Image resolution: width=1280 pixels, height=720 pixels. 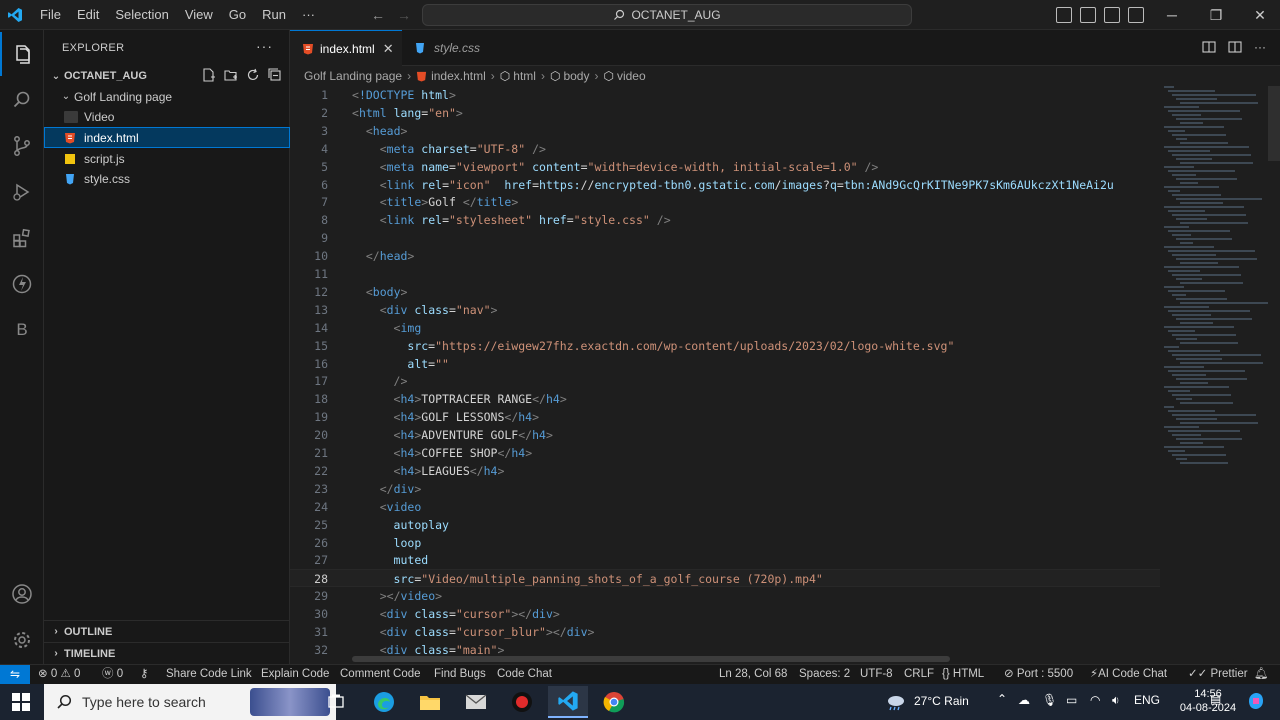 What do you see at coordinates (725, 364) in the screenshot?
I see `code-line: 16 alt=""` at bounding box center [725, 364].